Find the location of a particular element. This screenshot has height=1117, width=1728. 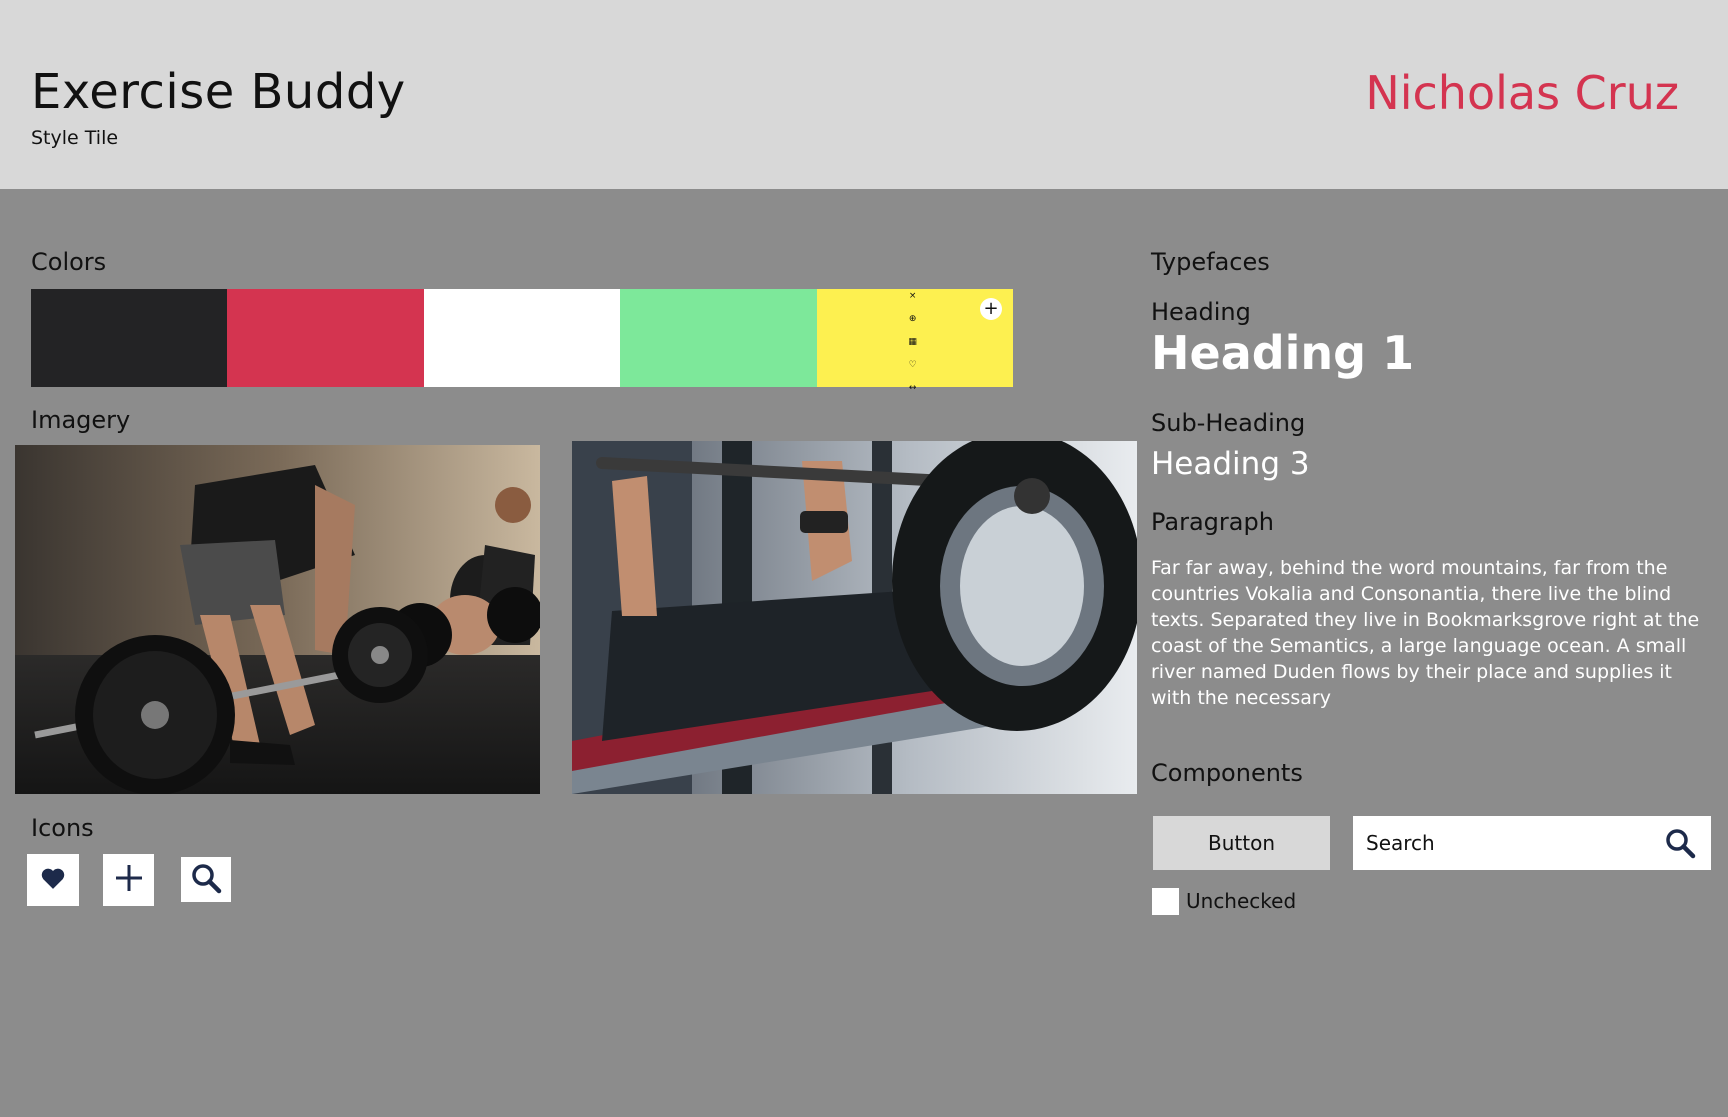

app-subtitle: Style Tile is located at coordinates (75, 138).